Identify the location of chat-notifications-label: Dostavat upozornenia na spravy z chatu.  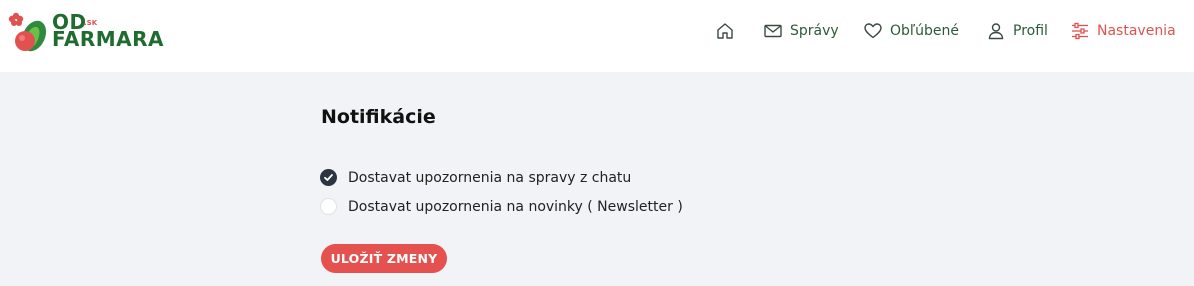
(489, 178).